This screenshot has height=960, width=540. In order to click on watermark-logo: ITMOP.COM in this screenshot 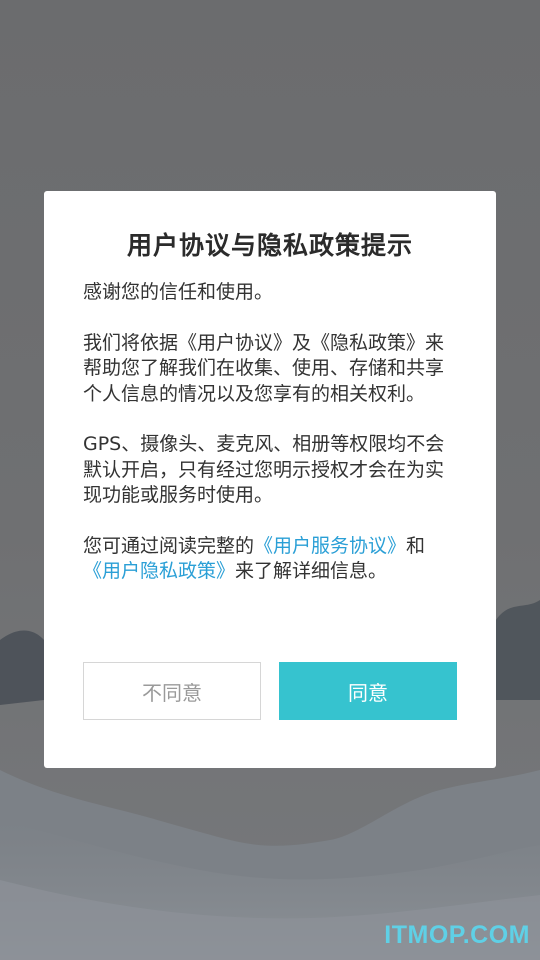, I will do `click(457, 935)`.